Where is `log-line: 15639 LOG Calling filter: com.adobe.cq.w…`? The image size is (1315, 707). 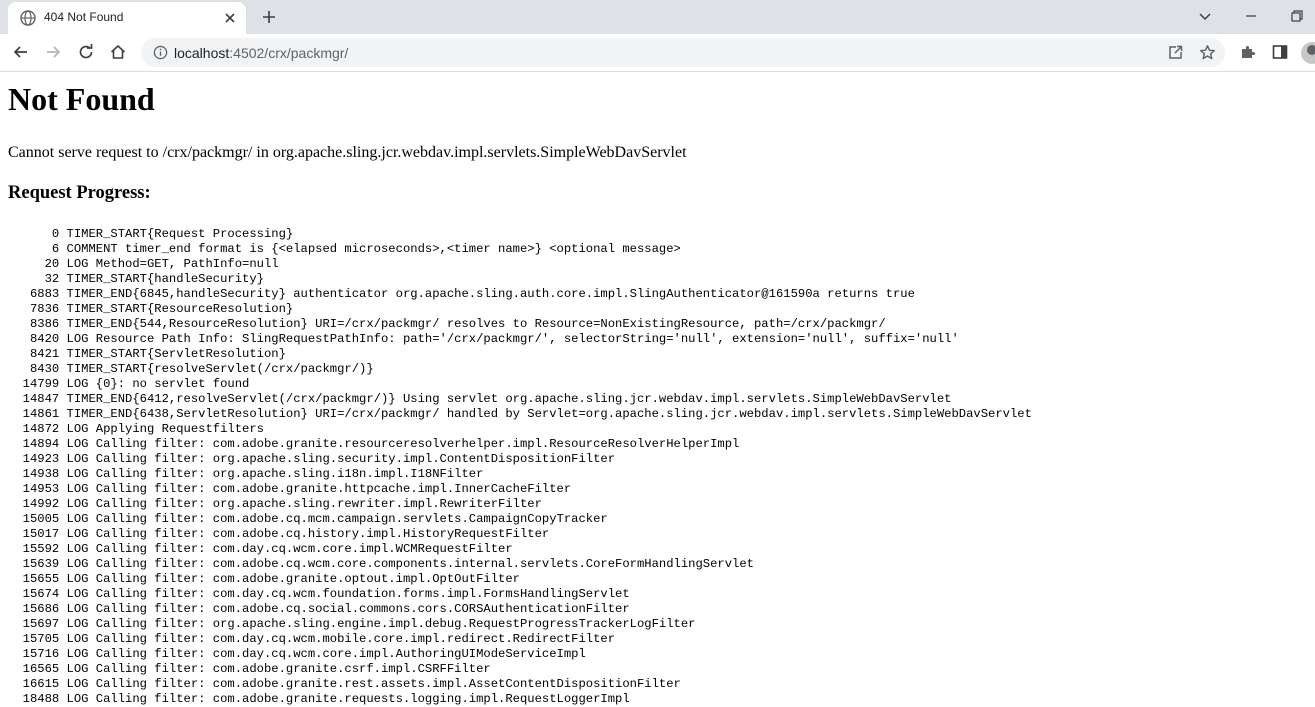 log-line: 15639 LOG Calling filter: com.adobe.cq.w… is located at coordinates (381, 564).